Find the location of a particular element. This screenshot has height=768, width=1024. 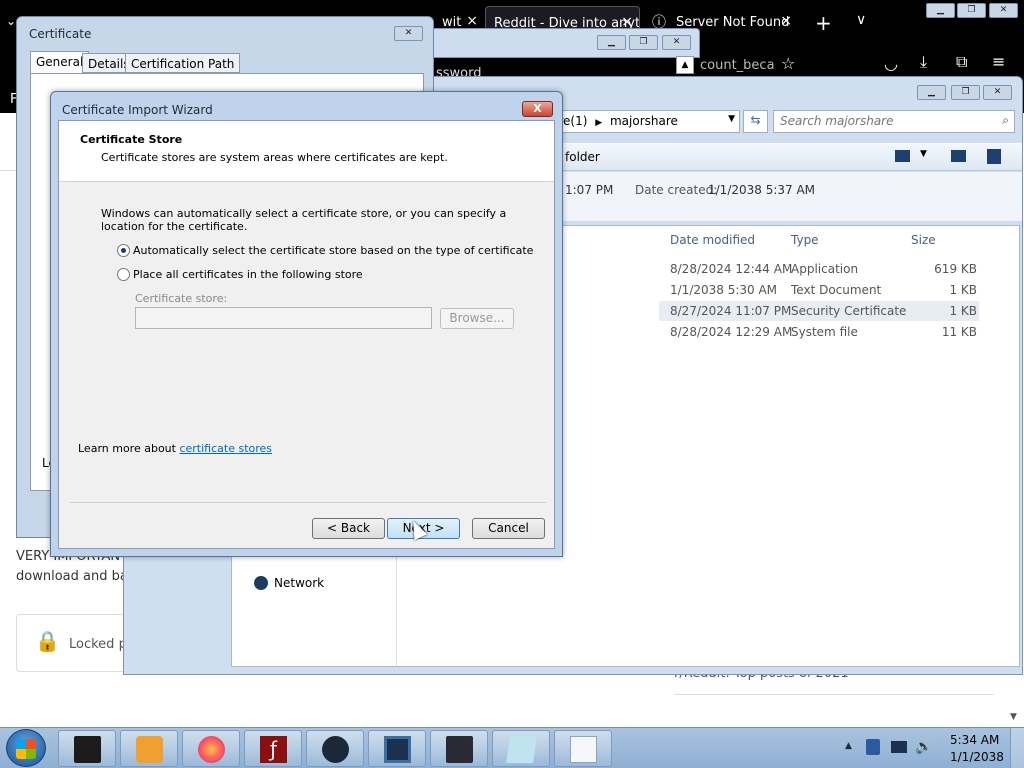

menu-icon: ≡ is located at coordinates (998, 61).